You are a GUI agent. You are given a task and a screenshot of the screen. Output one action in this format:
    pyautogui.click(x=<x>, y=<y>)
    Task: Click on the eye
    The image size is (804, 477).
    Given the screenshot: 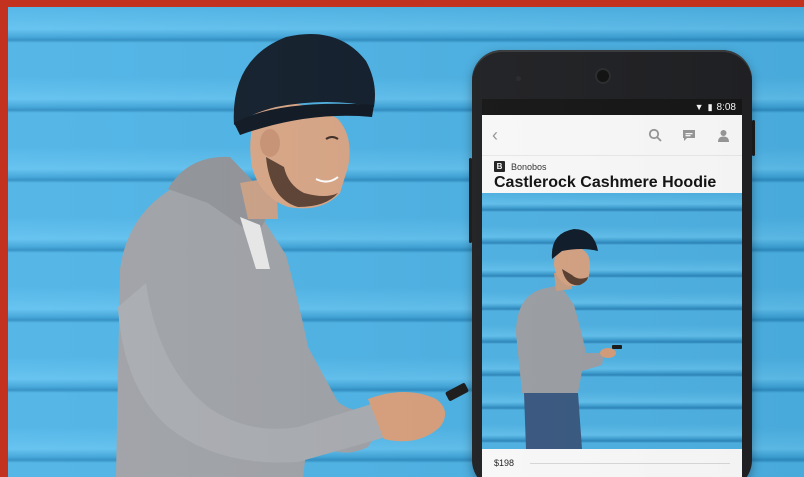 What is the action you would take?
    pyautogui.click(x=332, y=138)
    